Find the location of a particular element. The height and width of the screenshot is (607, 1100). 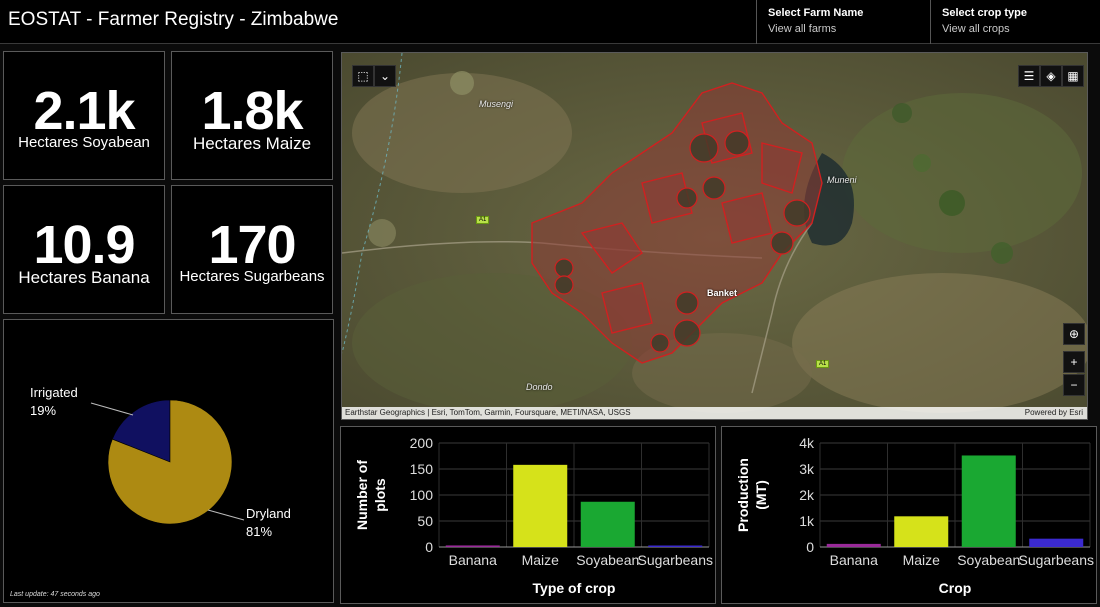

farm-name-selector: Select Farm Name View all farms is located at coordinates (843, 22).